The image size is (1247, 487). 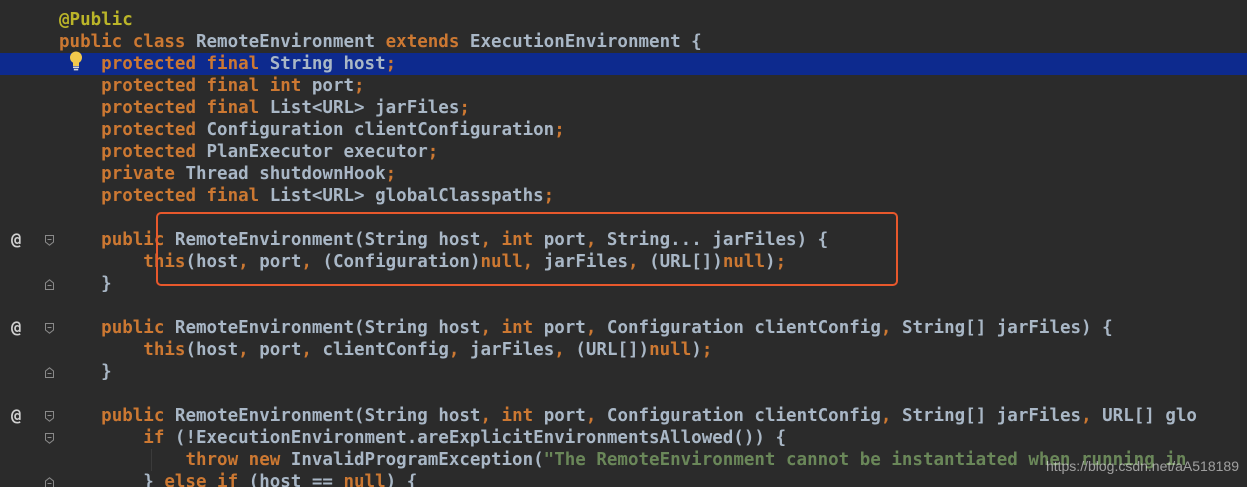 I want to click on code-token: ExecutionEnvironment {, so click(x=585, y=42).